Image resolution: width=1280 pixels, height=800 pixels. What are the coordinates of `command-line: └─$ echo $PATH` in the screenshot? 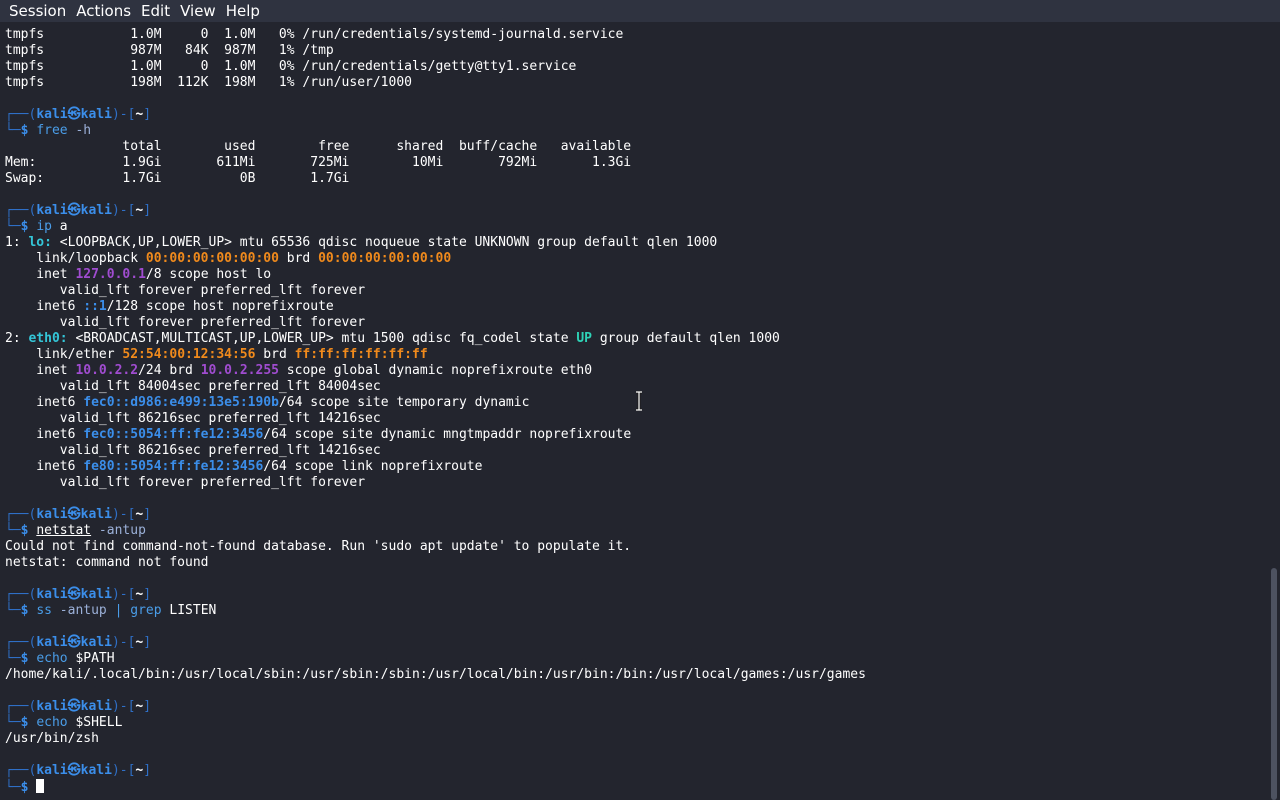 It's located at (60, 658).